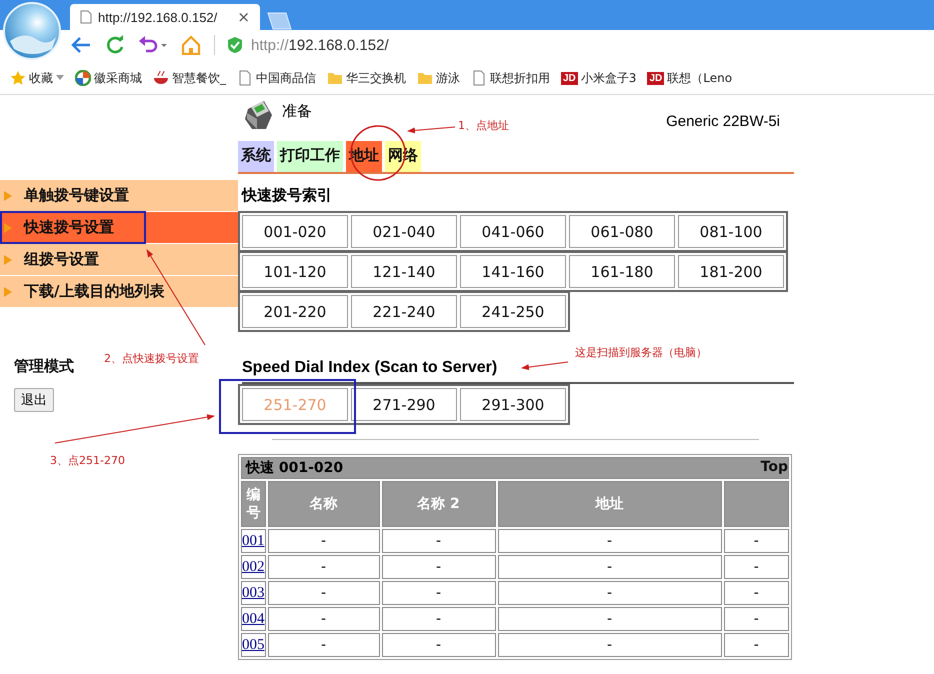  What do you see at coordinates (87, 460) in the screenshot?
I see `annotation-note: 3、点251-270` at bounding box center [87, 460].